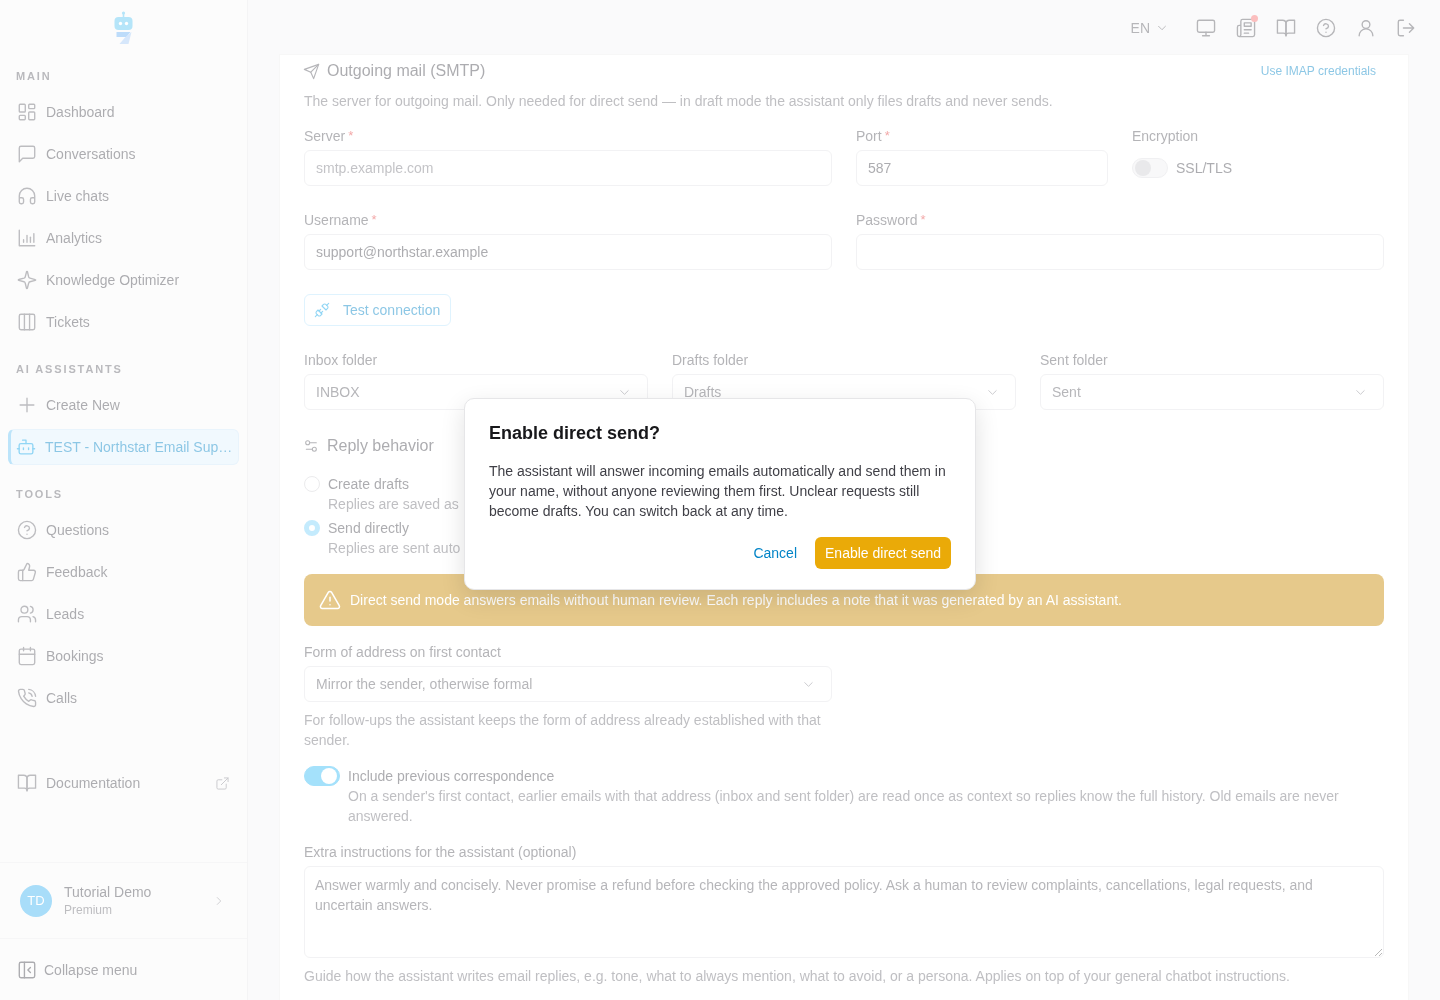  I want to click on chat-bubble-icon, so click(27, 154).